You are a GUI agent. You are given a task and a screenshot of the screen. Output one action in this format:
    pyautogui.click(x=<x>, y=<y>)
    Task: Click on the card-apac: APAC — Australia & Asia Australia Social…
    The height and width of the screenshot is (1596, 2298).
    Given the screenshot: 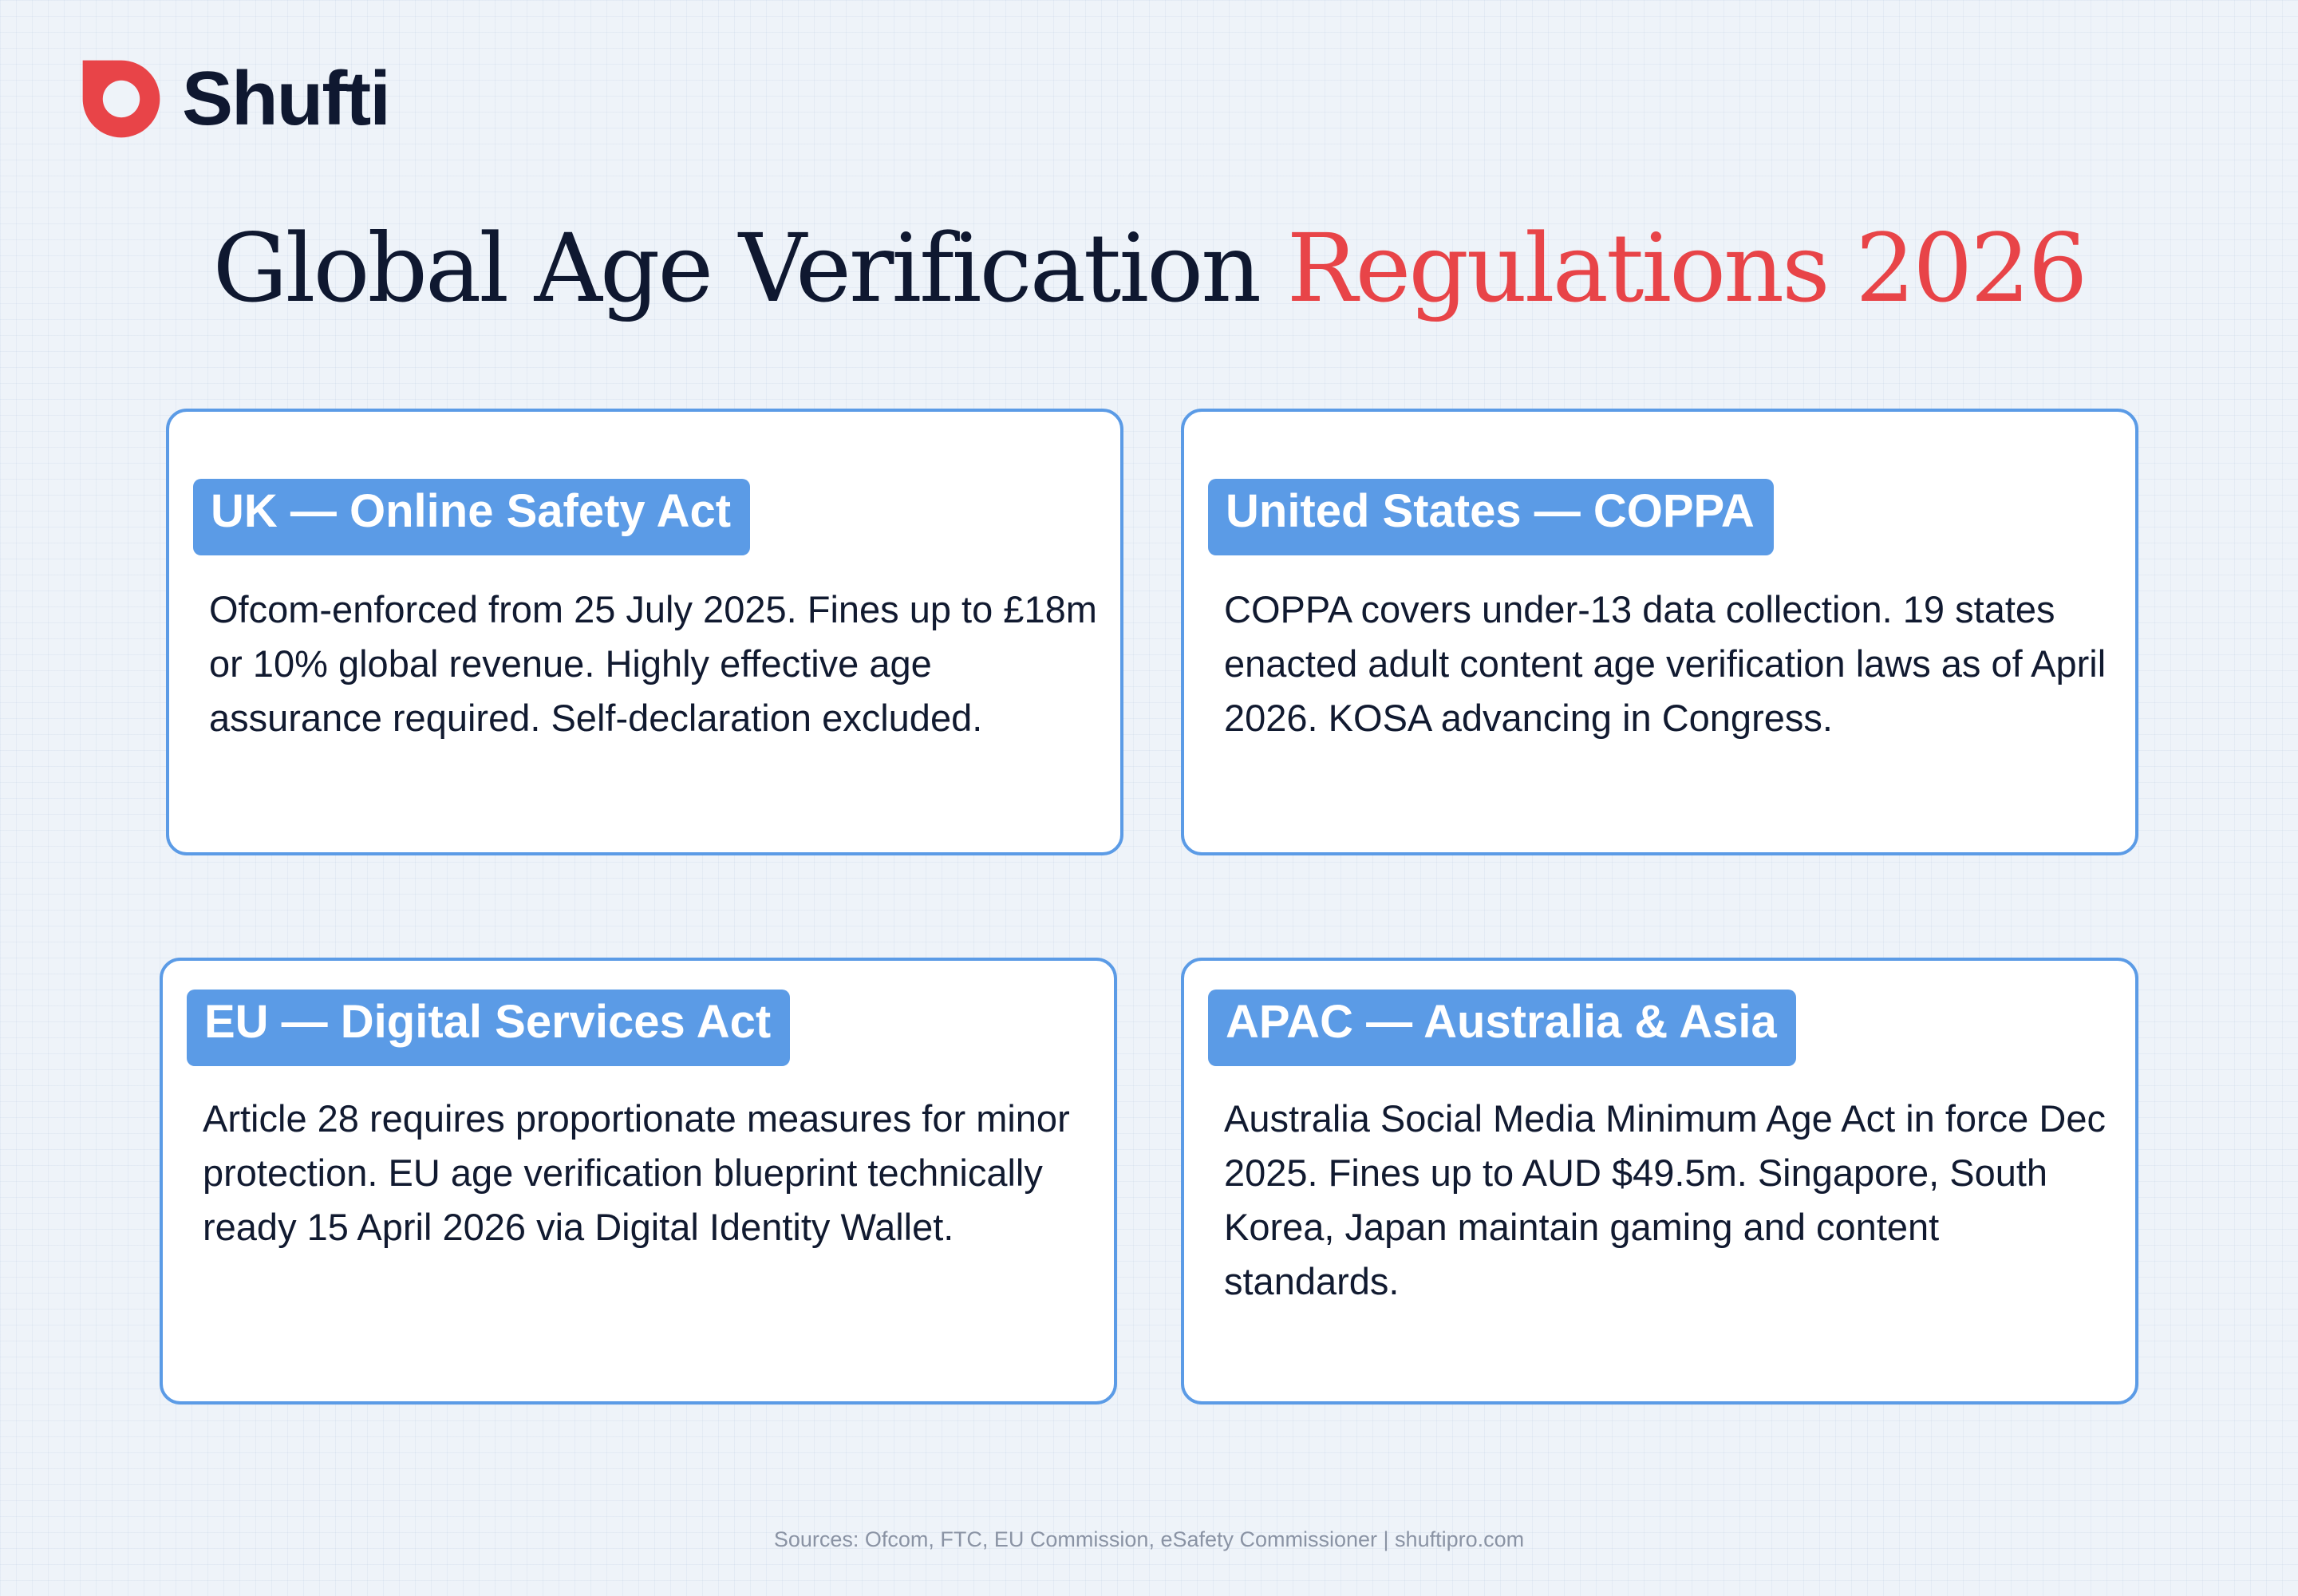 What is the action you would take?
    pyautogui.click(x=1660, y=1181)
    